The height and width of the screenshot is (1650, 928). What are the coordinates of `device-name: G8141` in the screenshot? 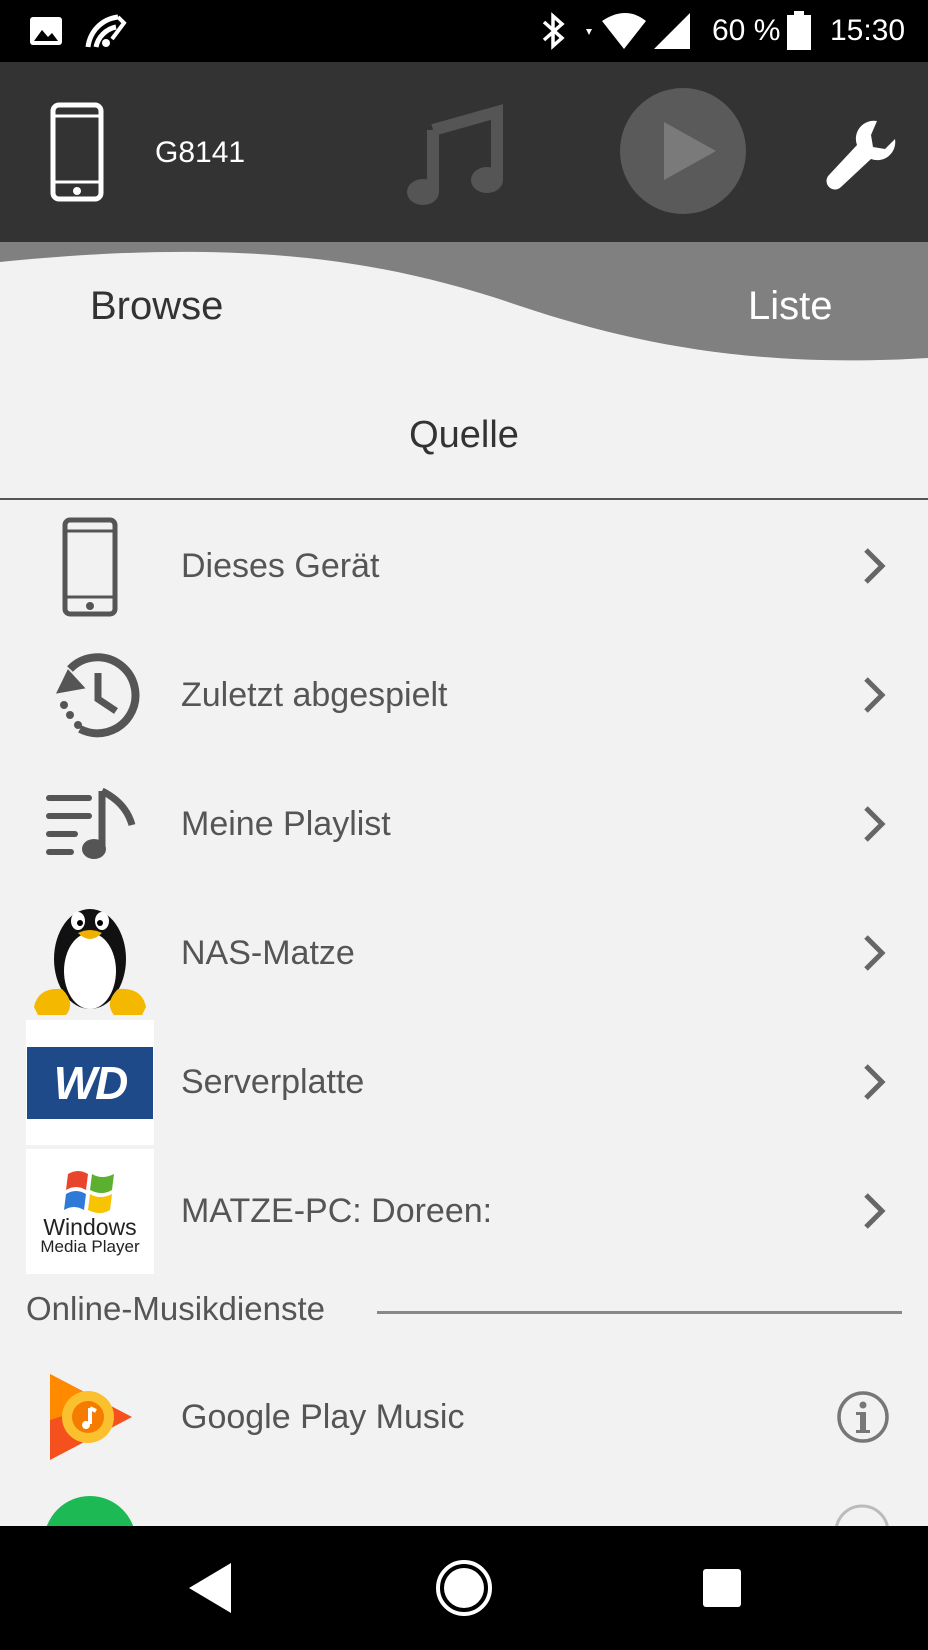 It's located at (200, 153).